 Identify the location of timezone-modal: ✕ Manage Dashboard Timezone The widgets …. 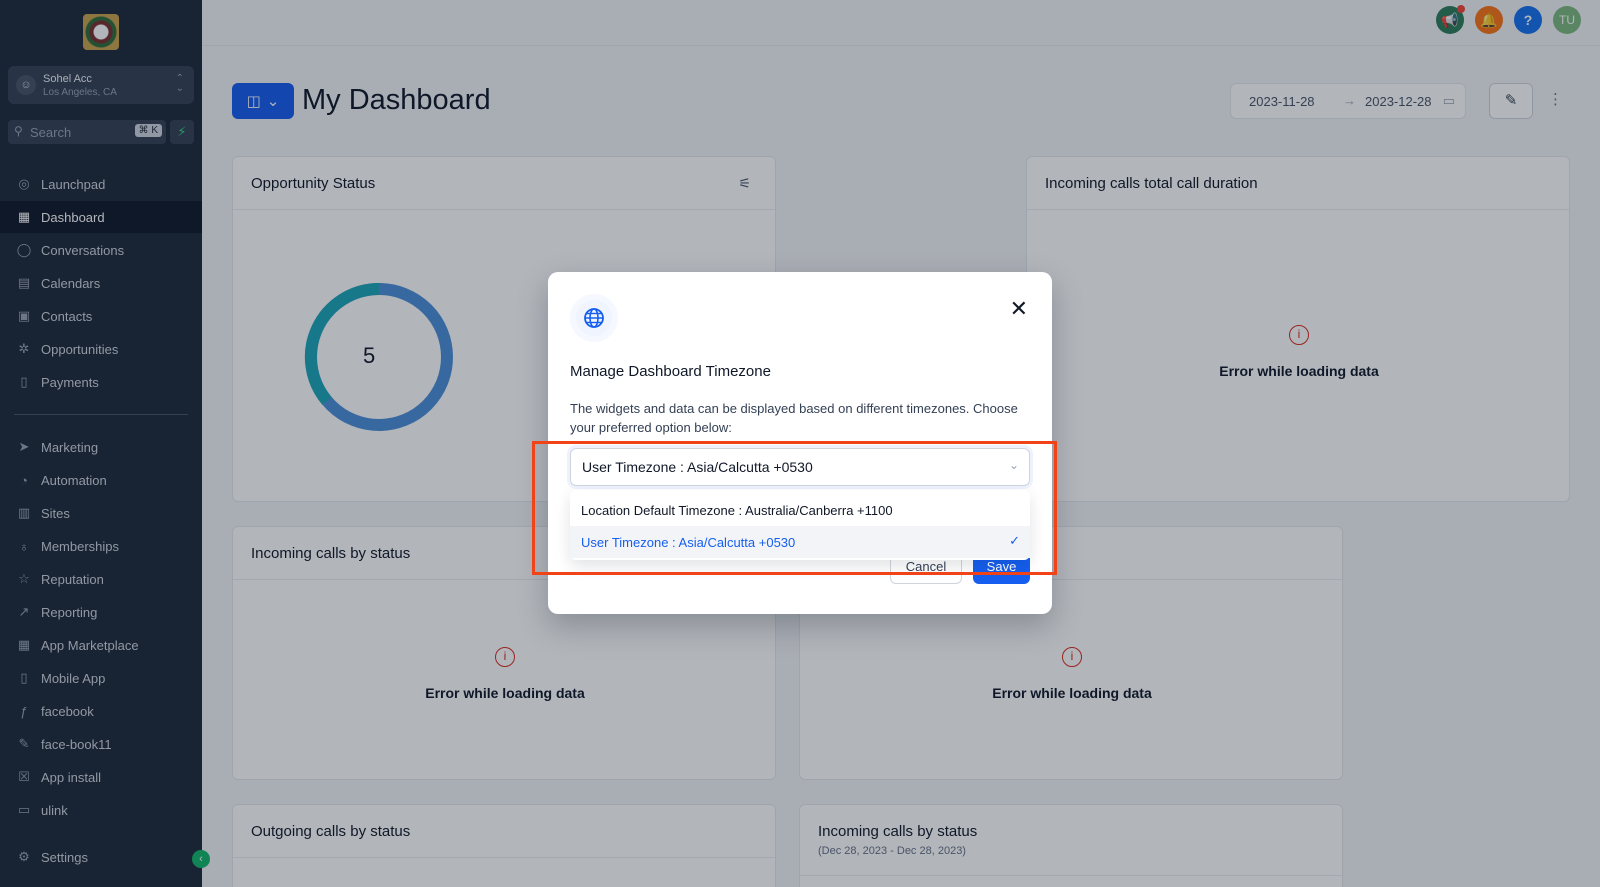
(800, 443).